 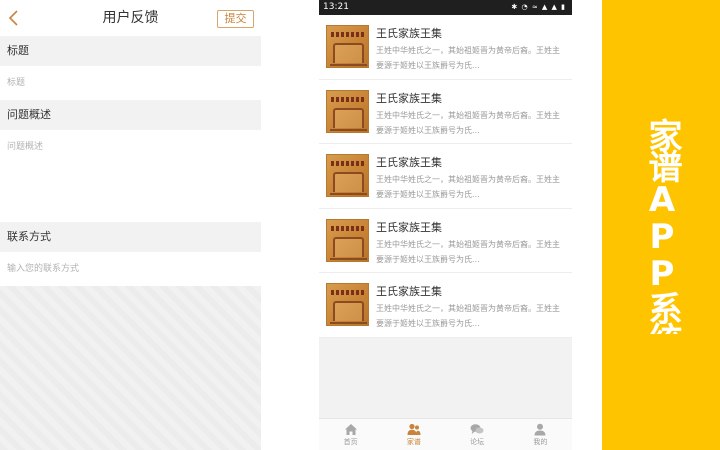 What do you see at coordinates (350, 429) in the screenshot?
I see `home-icon` at bounding box center [350, 429].